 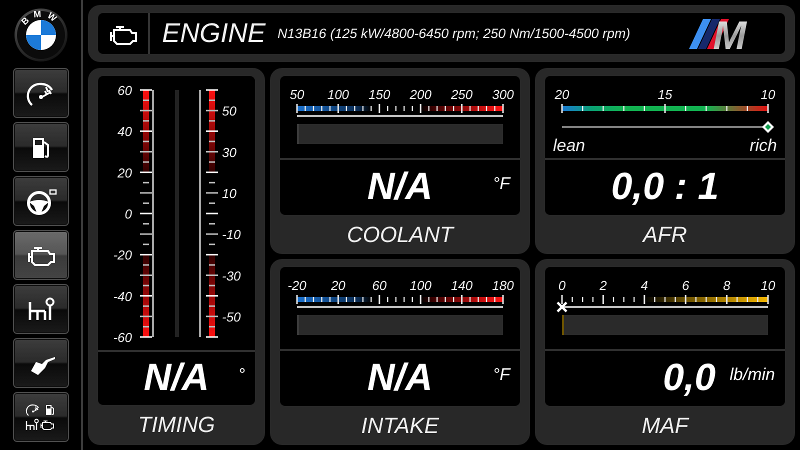 I want to click on scale-label: 15, so click(x=665, y=94).